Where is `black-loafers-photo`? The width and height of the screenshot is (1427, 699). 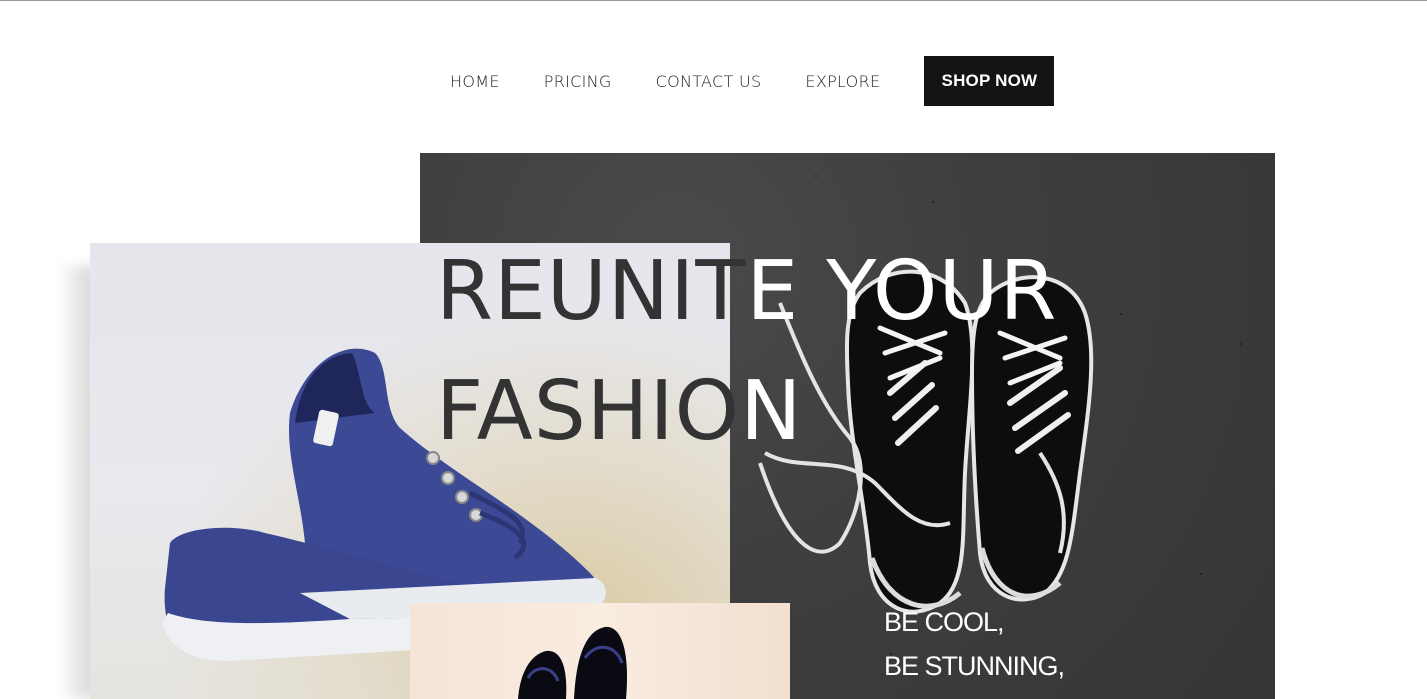
black-loafers-photo is located at coordinates (600, 651).